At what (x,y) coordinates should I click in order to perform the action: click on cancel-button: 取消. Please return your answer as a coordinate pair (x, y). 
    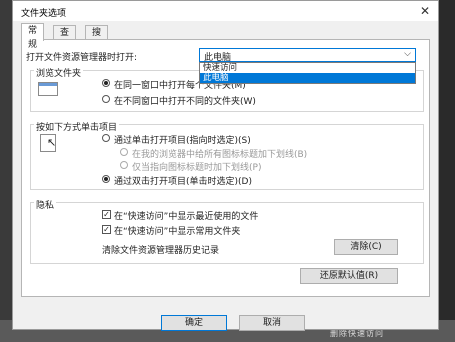
    Looking at the image, I should click on (272, 323).